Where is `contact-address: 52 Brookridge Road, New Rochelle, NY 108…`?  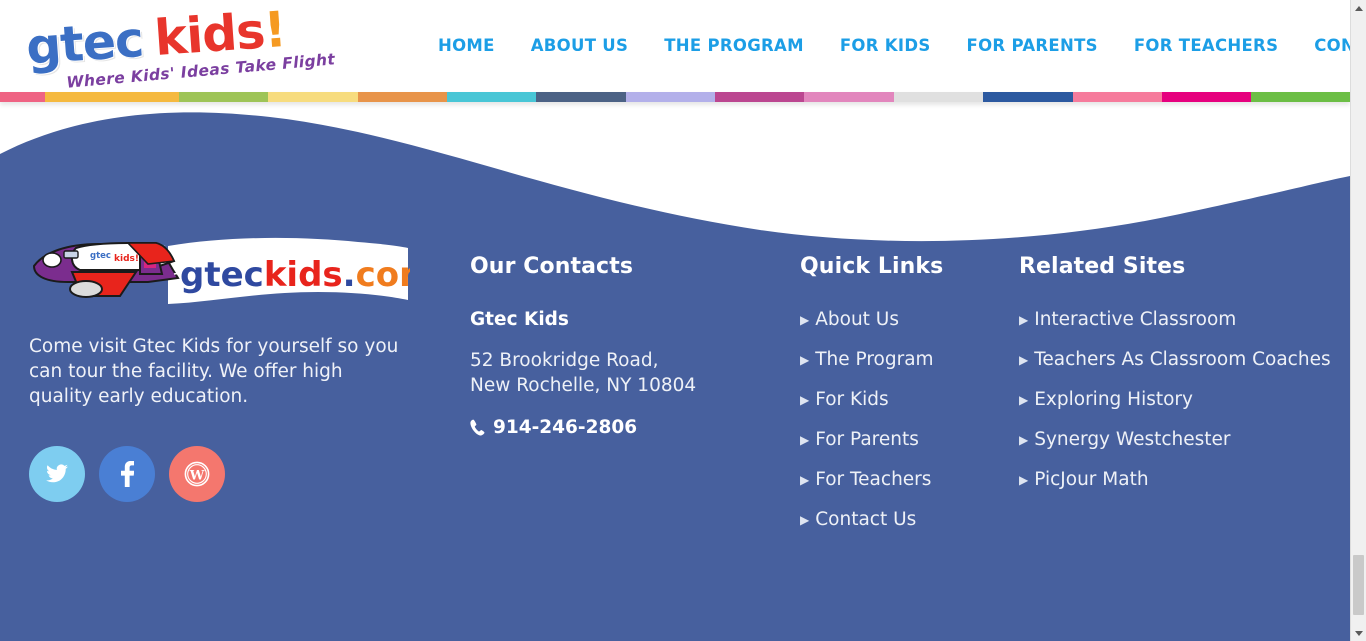
contact-address: 52 Brookridge Road, New Rochelle, NY 108… is located at coordinates (625, 373).